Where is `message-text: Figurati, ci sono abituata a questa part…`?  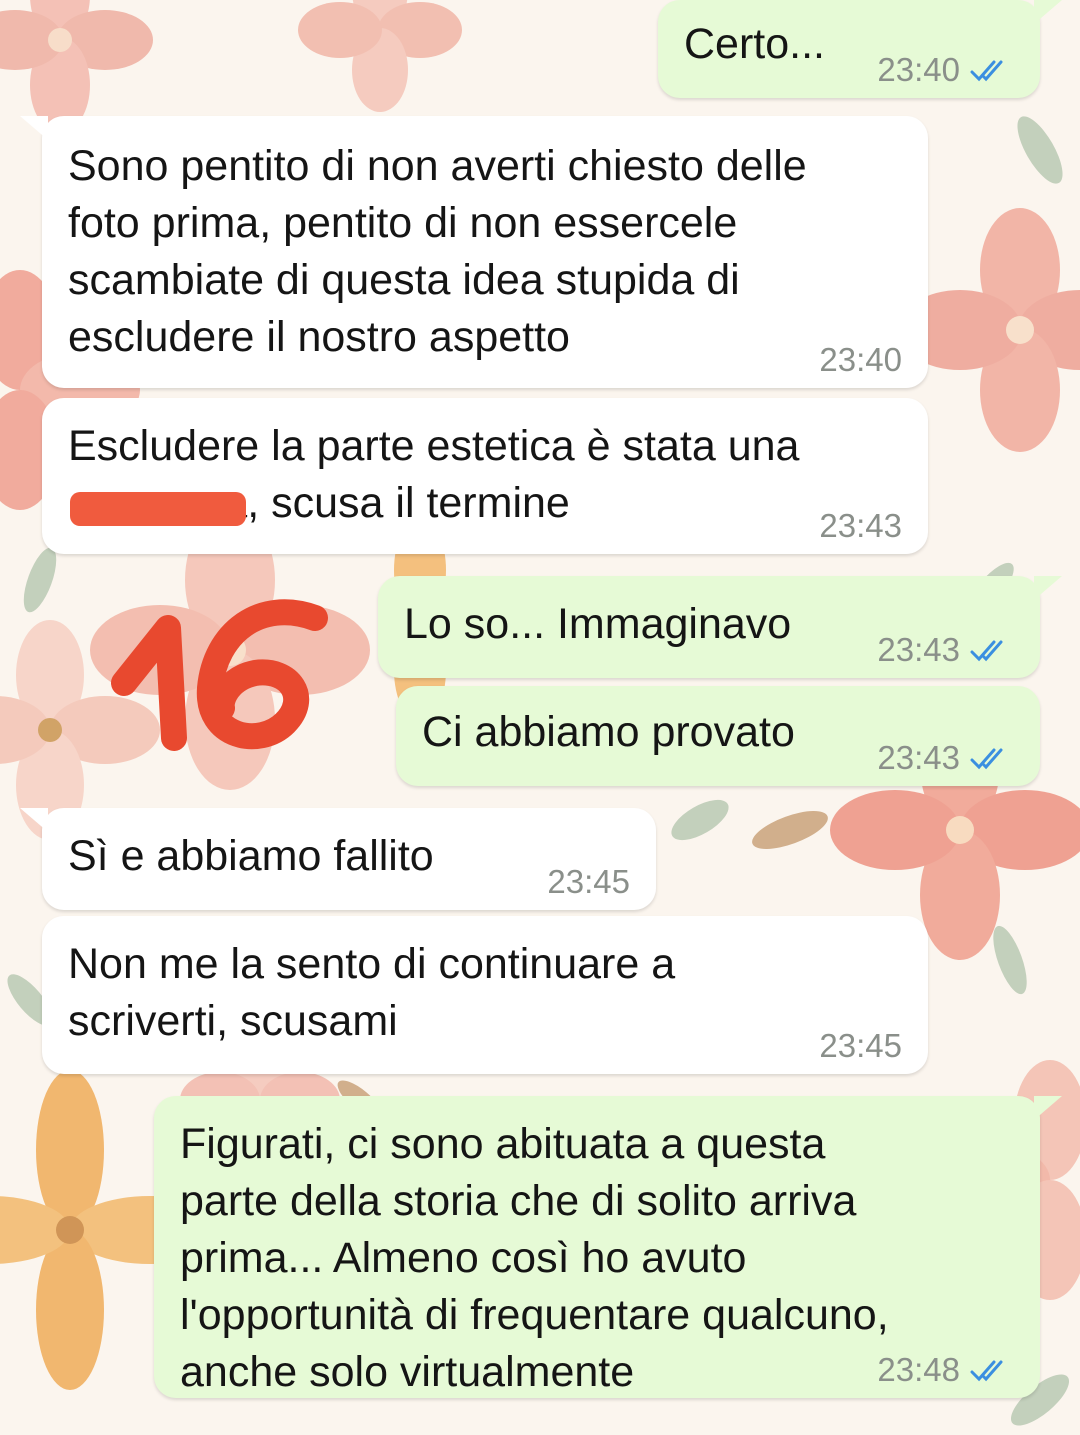 message-text: Figurati, ci sono abituata a questa part… is located at coordinates (534, 1258).